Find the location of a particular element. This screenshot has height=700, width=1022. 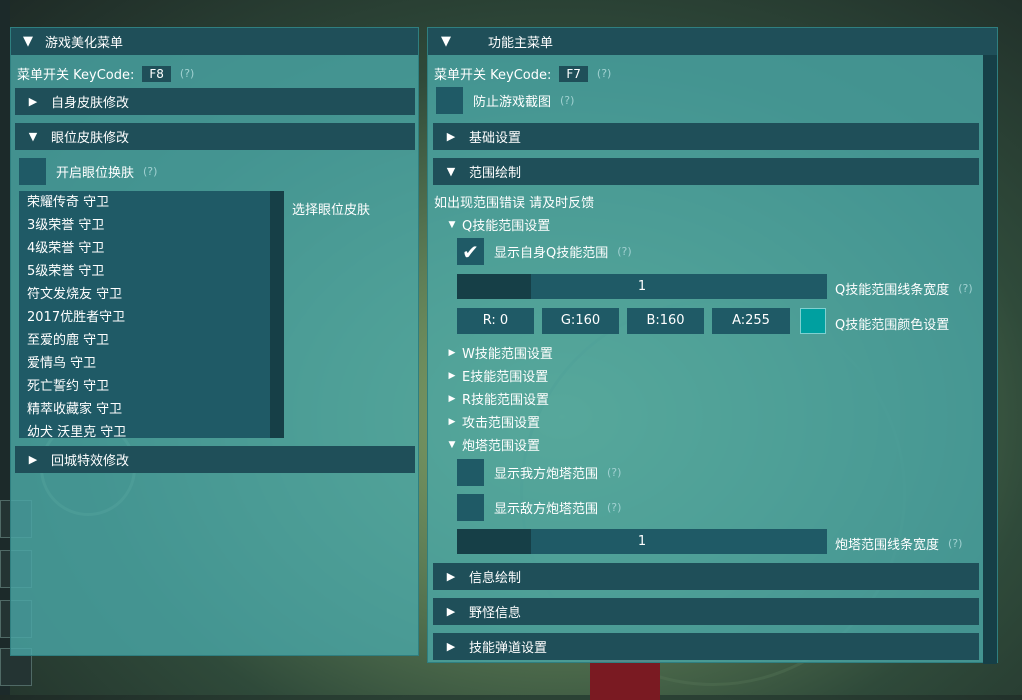

tree-q-settings: ▼ Q技能范围设置 is located at coordinates (496, 224).